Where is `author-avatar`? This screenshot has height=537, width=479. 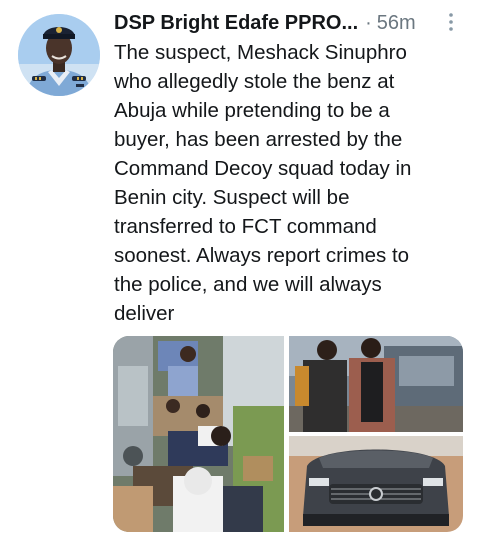 author-avatar is located at coordinates (59, 55).